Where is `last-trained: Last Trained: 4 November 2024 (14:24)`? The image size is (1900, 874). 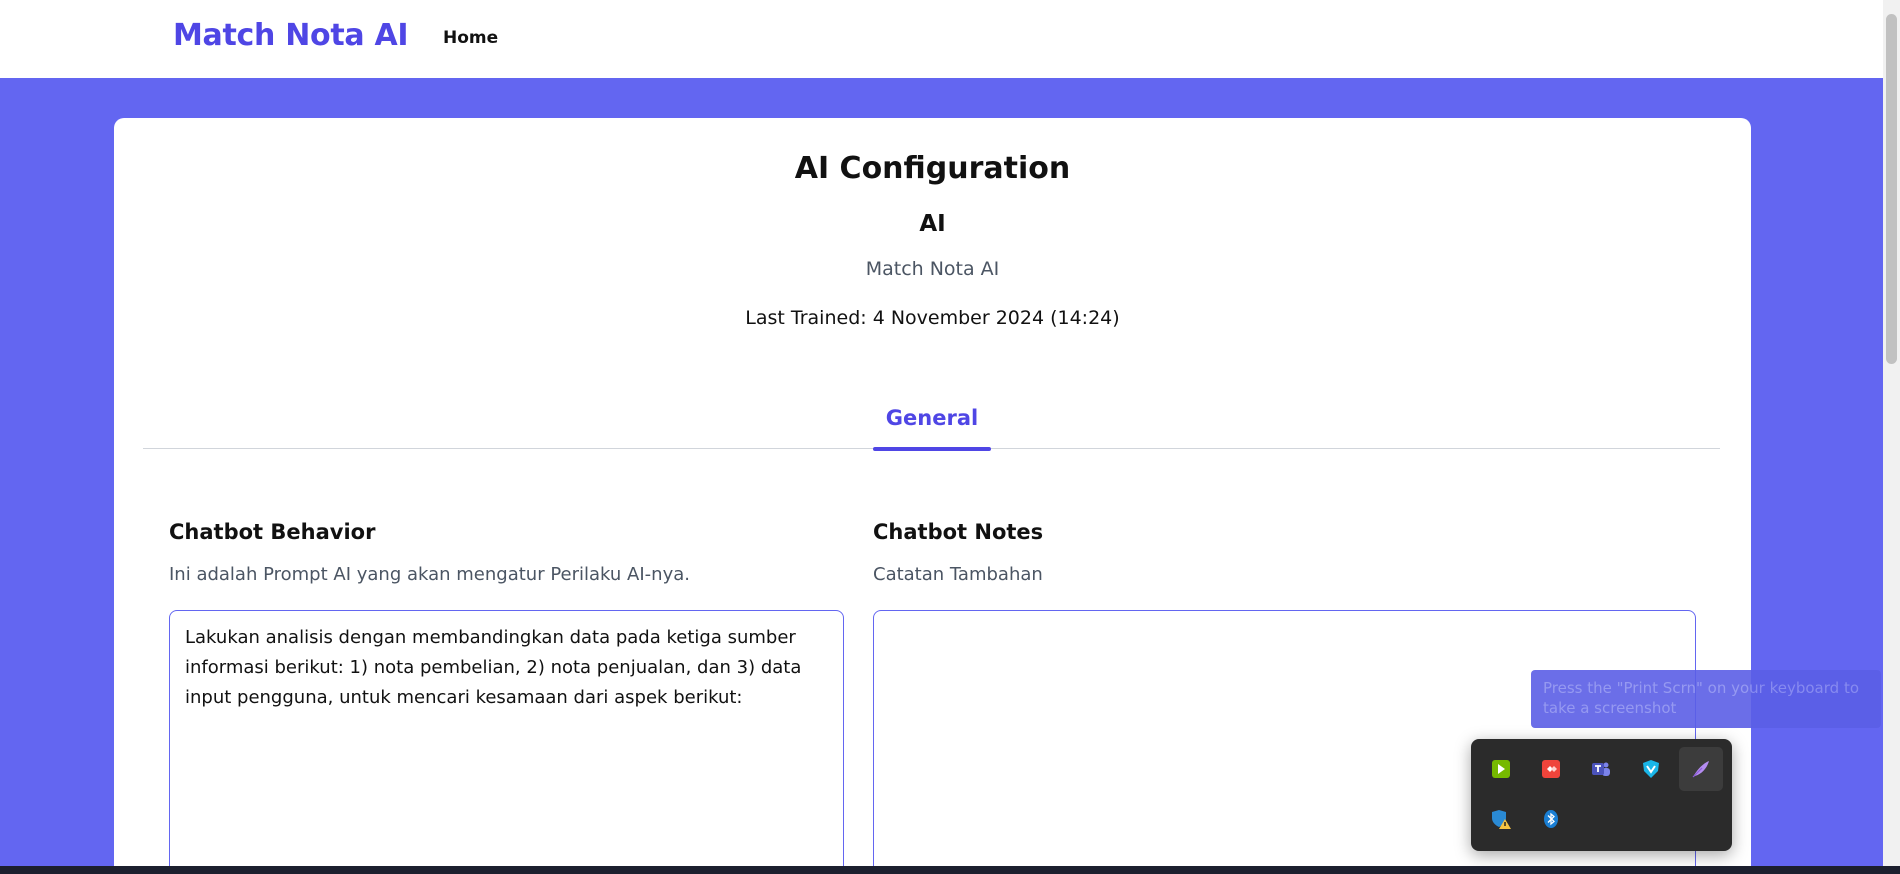 last-trained: Last Trained: 4 November 2024 (14:24) is located at coordinates (932, 318).